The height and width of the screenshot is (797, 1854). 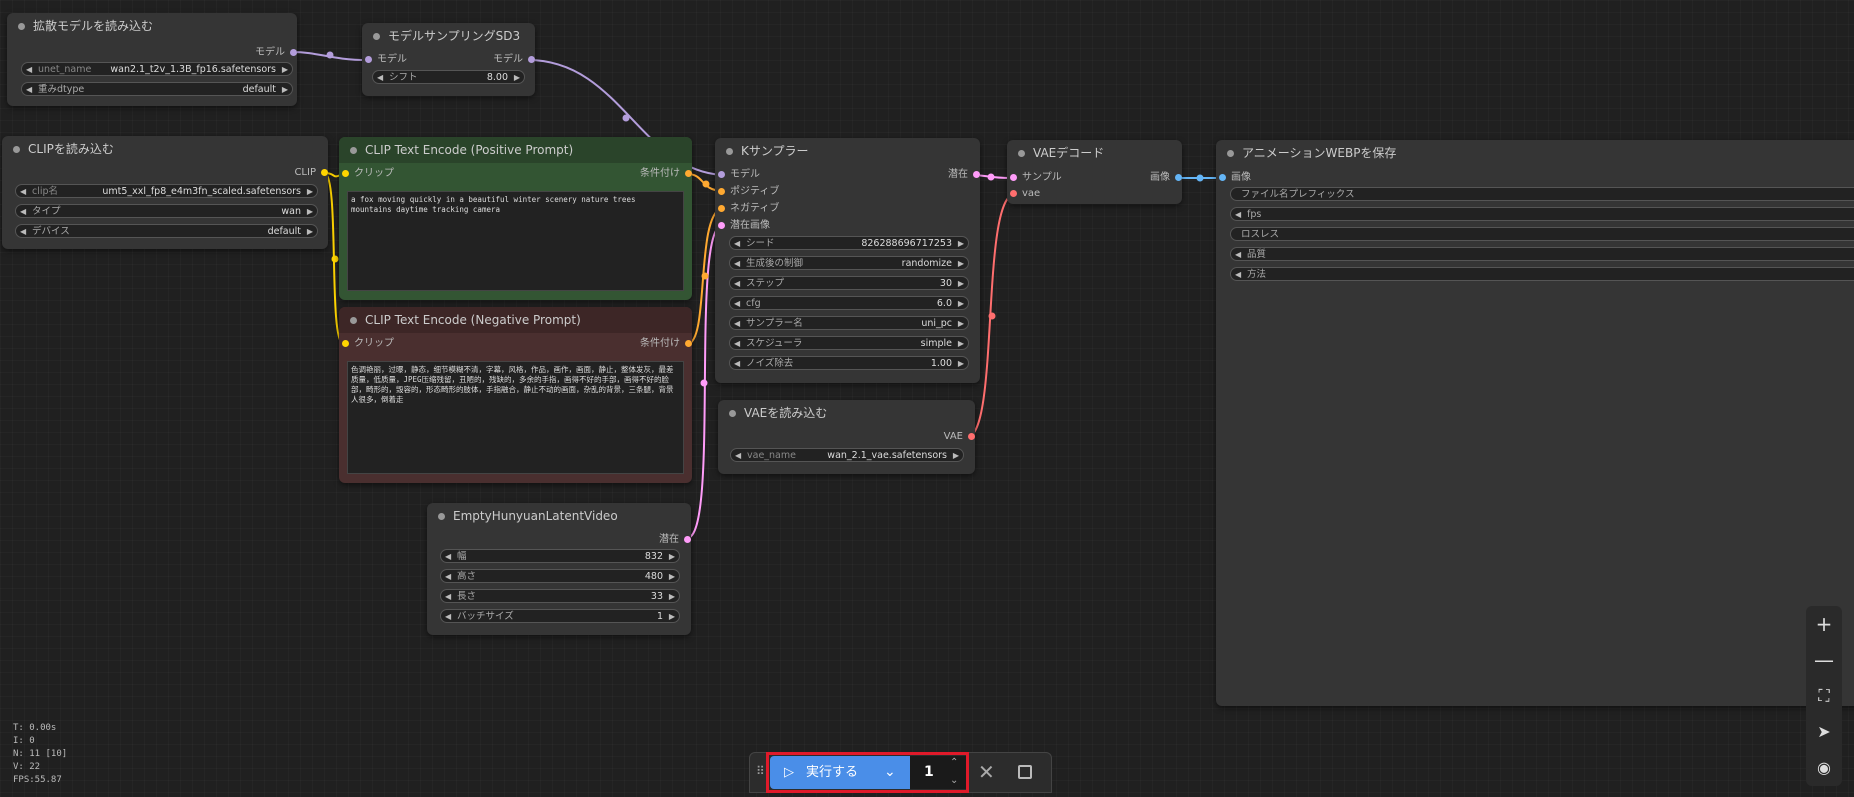 What do you see at coordinates (849, 283) in the screenshot?
I see `steps-number: ◀ ステップ 30 ▶` at bounding box center [849, 283].